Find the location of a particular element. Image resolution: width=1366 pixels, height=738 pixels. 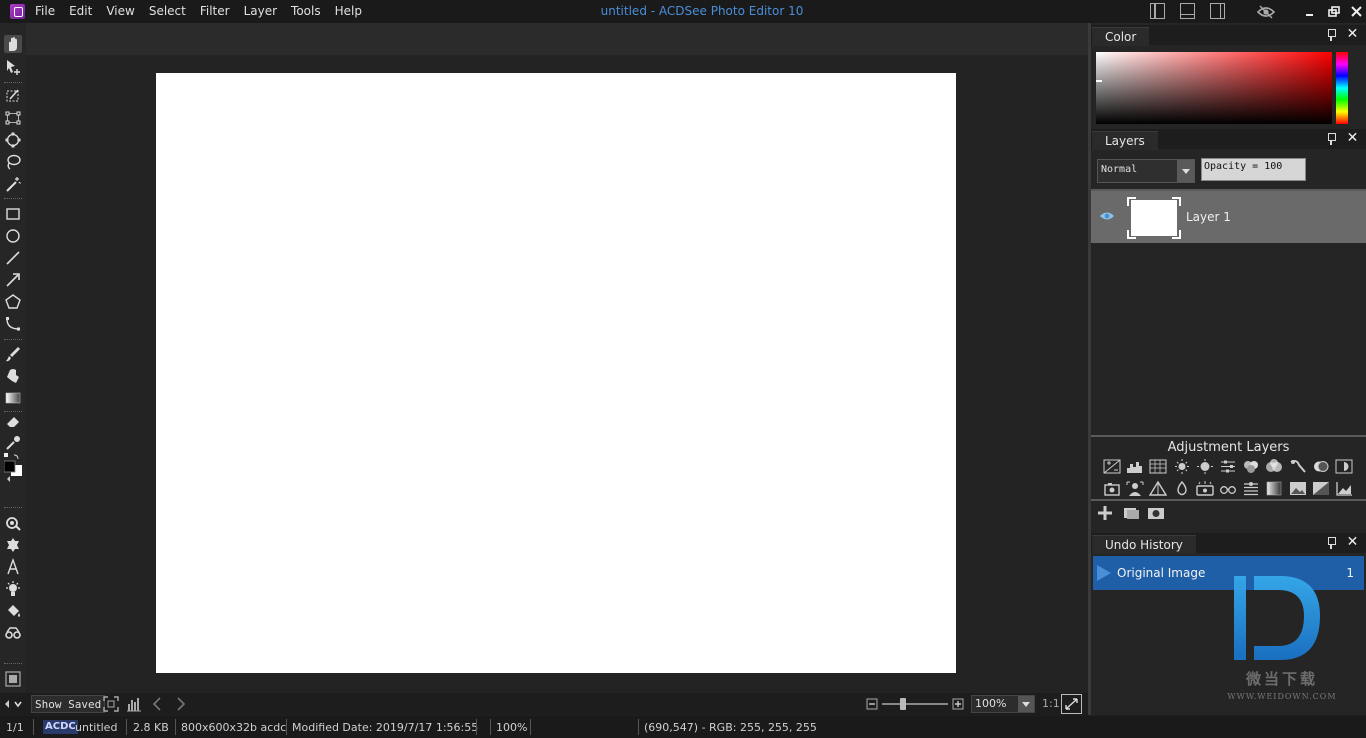

layout-right-panel-icon is located at coordinates (1217, 11).